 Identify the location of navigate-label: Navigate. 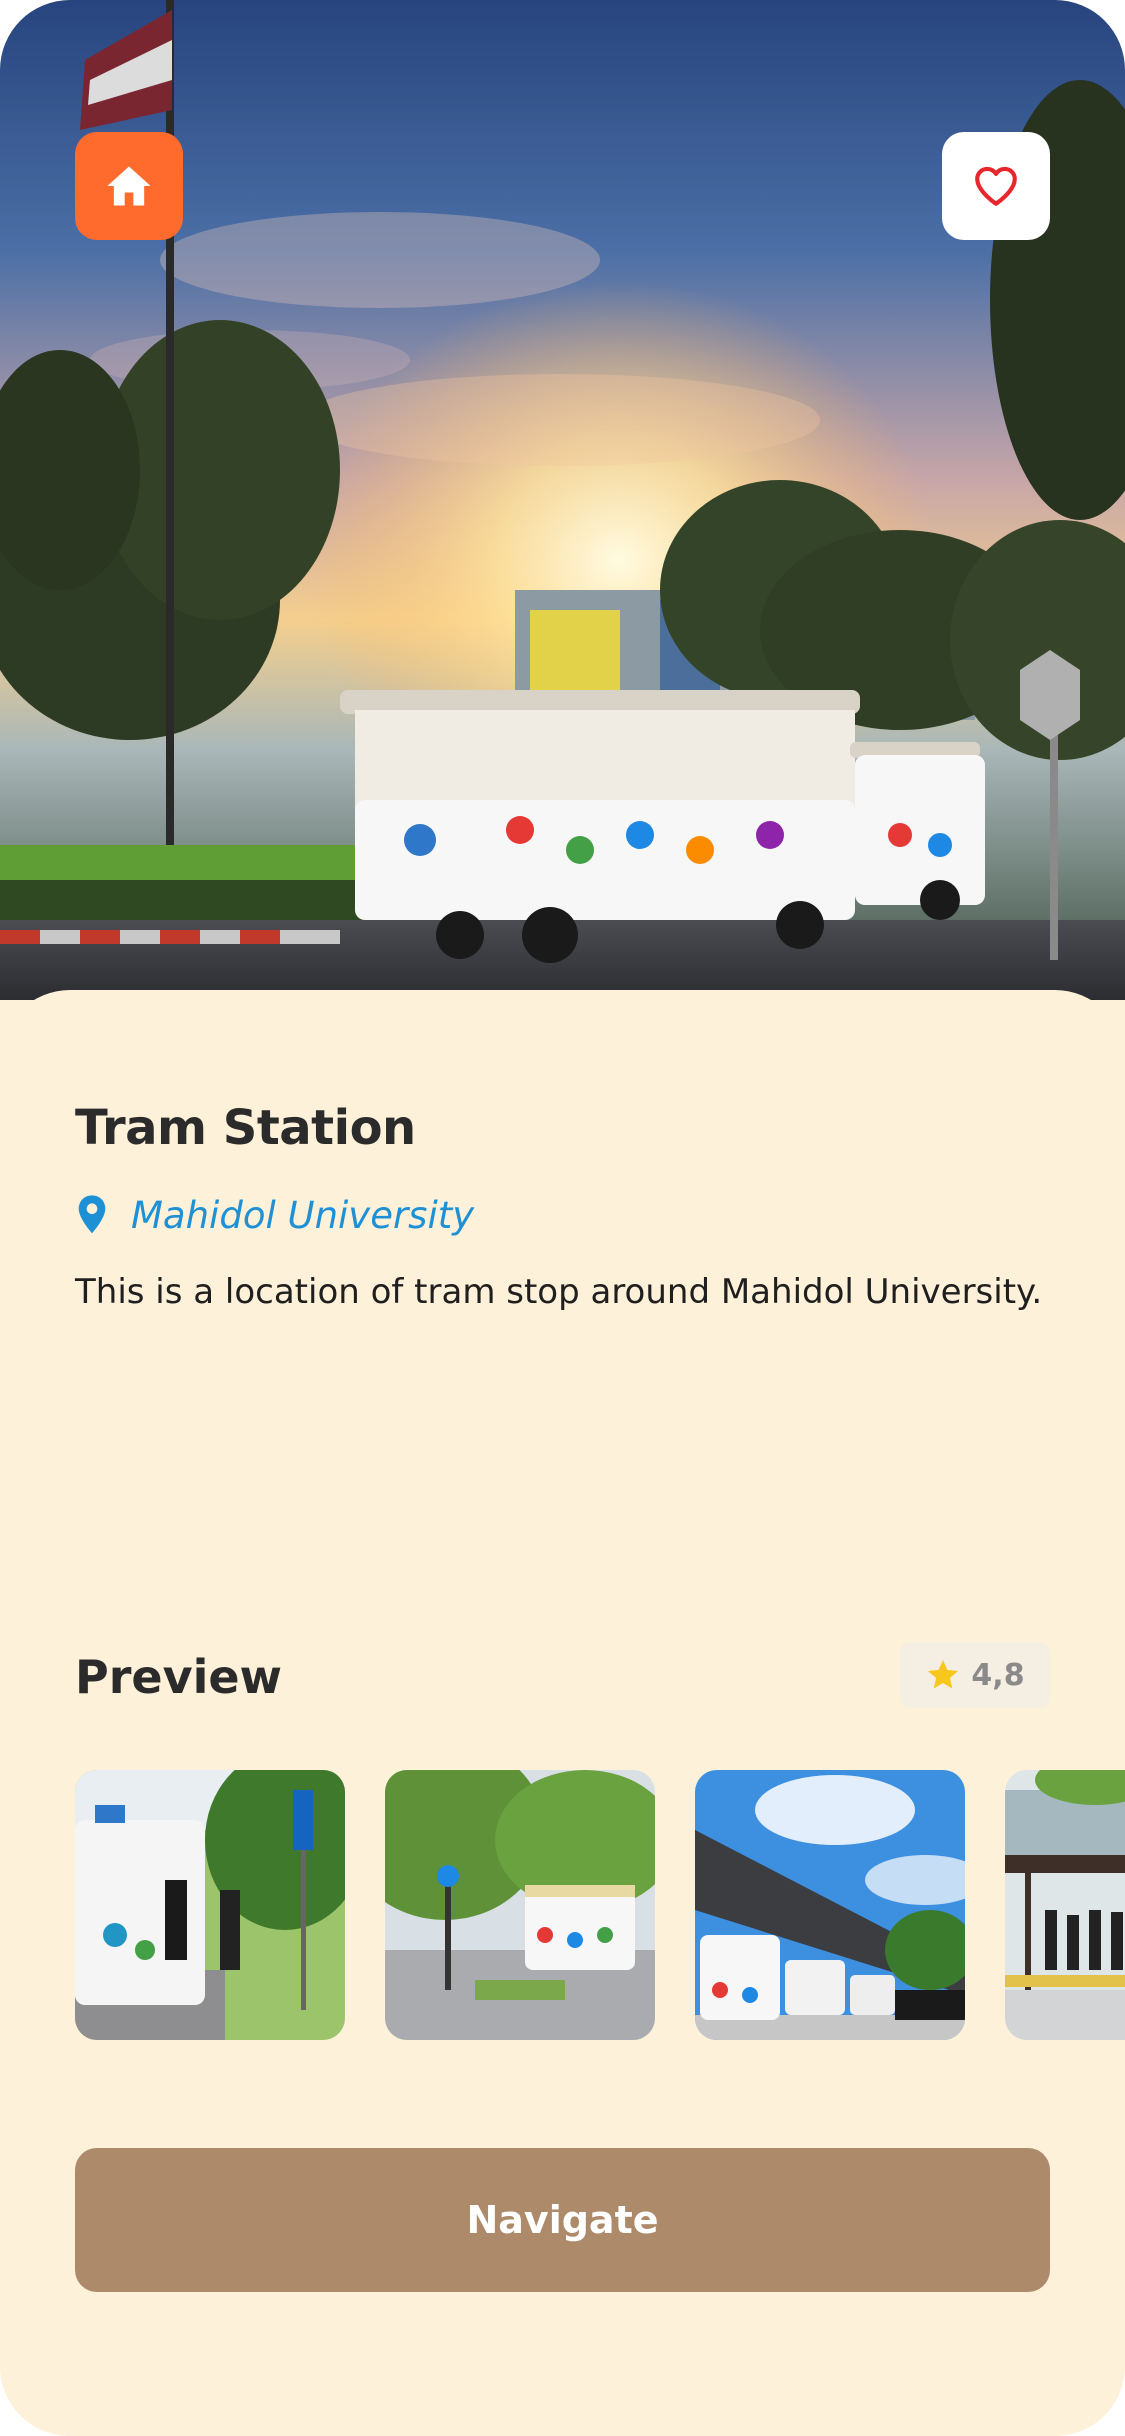
(562, 2220).